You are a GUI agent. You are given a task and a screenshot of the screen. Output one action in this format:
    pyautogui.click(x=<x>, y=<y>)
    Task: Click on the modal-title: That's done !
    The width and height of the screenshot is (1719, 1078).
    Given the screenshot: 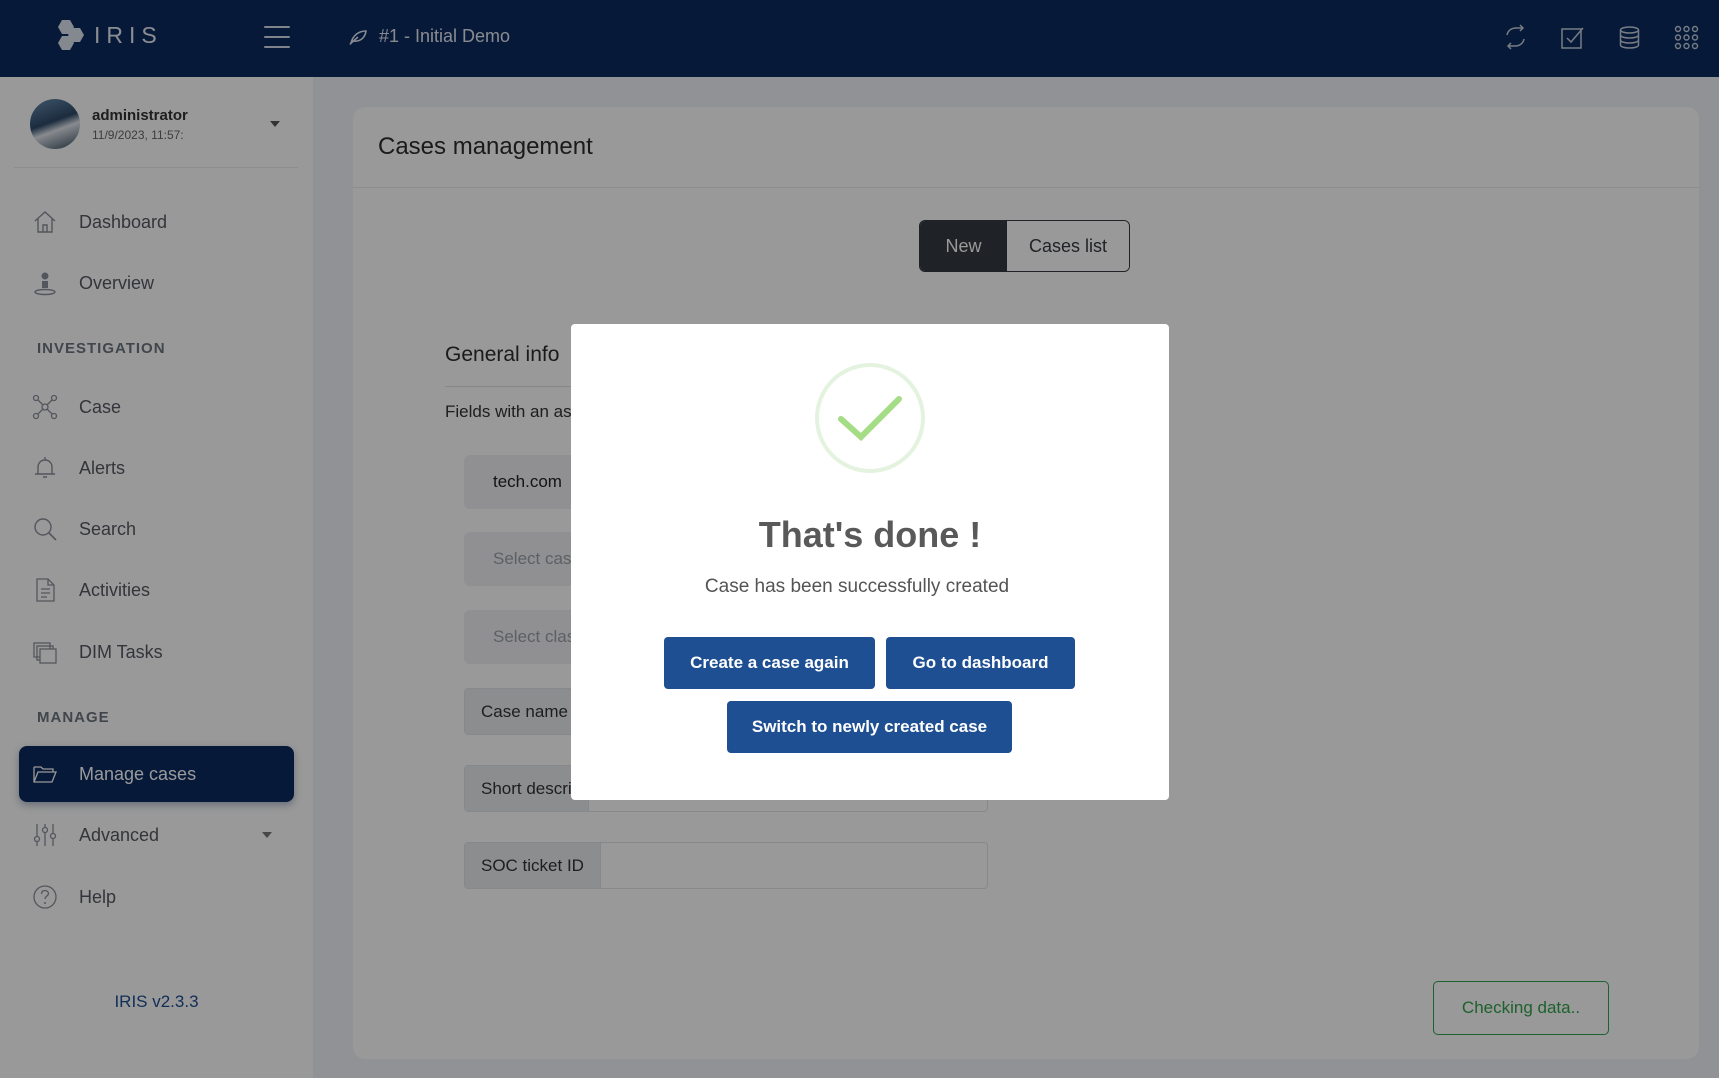 What is the action you would take?
    pyautogui.click(x=870, y=534)
    